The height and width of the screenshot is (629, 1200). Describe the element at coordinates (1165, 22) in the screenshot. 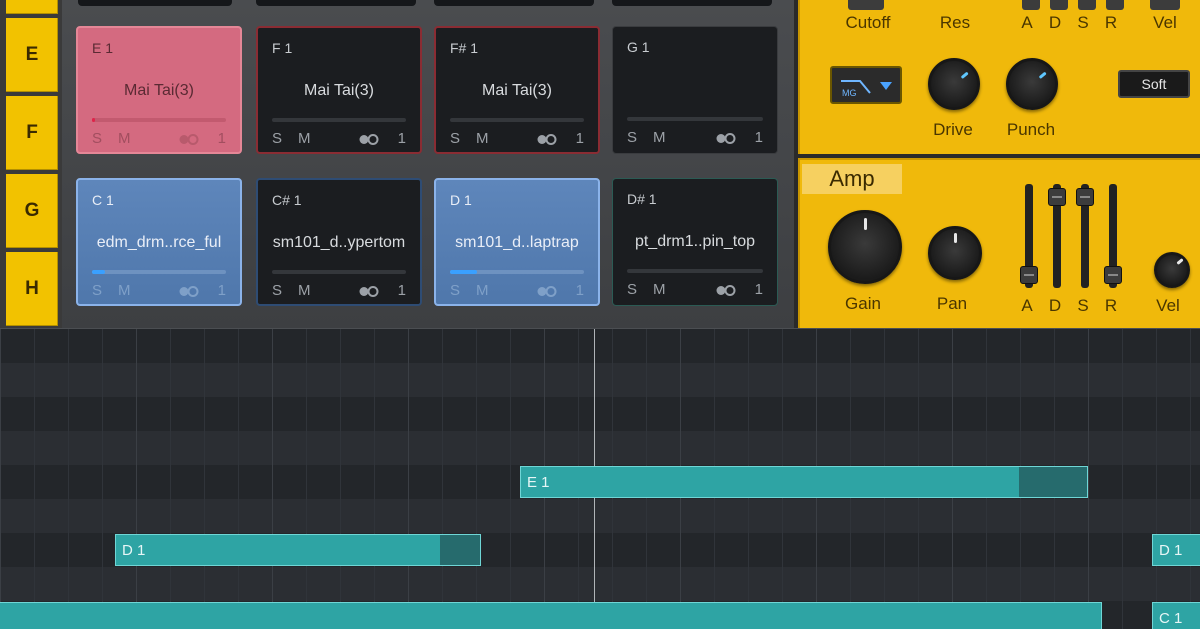

I see `filter-vel-label: Vel` at that location.